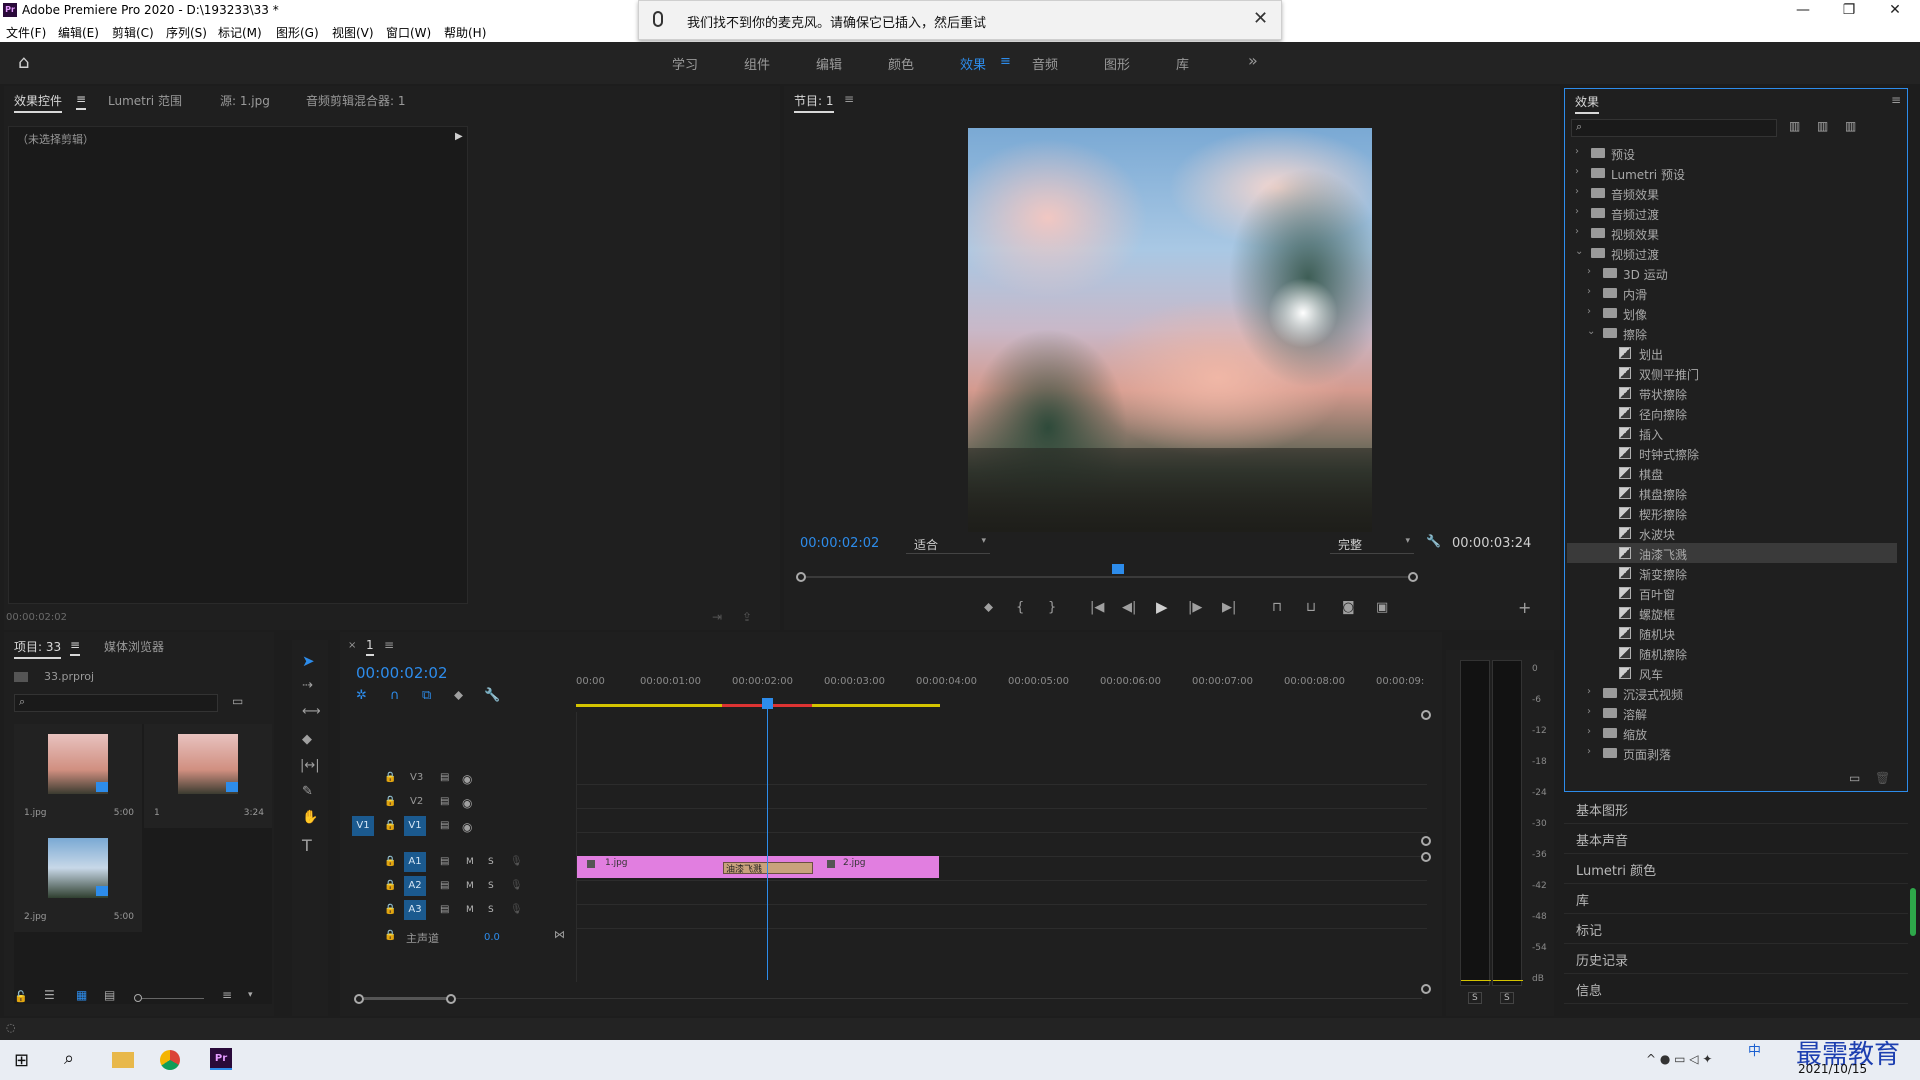  Describe the element at coordinates (227, 995) in the screenshot. I see `sort-icon: ≡` at that location.